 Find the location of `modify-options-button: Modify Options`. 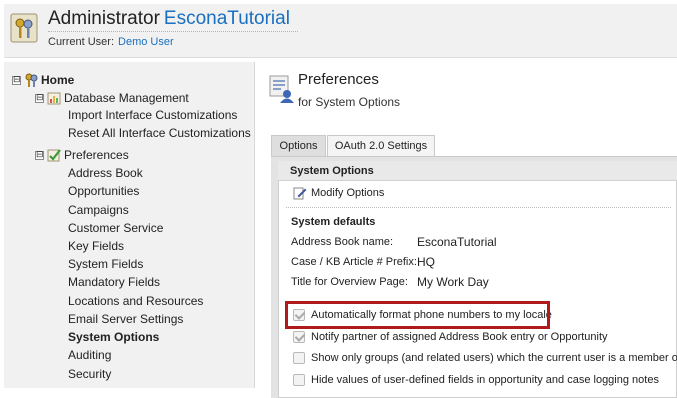

modify-options-button: Modify Options is located at coordinates (338, 193).